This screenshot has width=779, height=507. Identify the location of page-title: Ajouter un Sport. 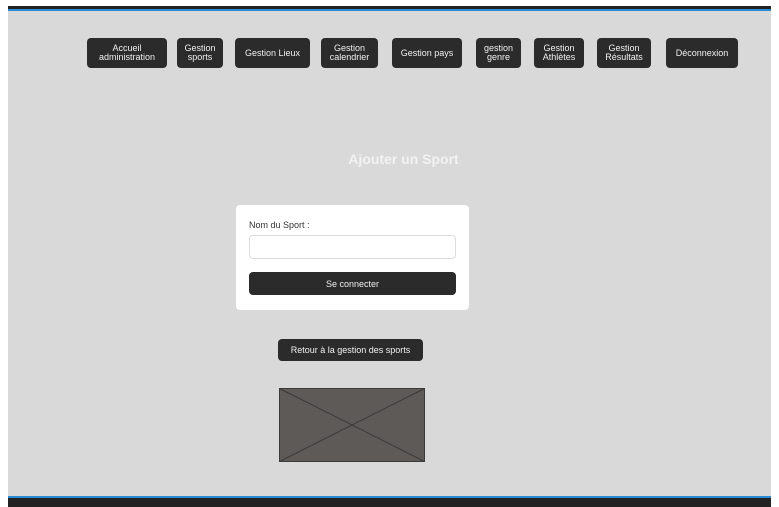
(403, 159).